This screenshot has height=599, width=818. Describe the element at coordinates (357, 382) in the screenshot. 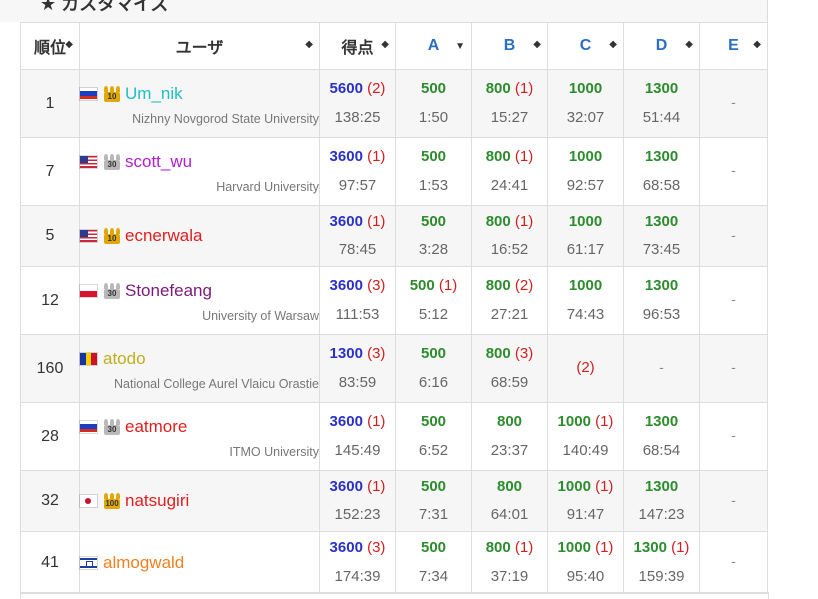

I see `submit-time: 83:59` at that location.